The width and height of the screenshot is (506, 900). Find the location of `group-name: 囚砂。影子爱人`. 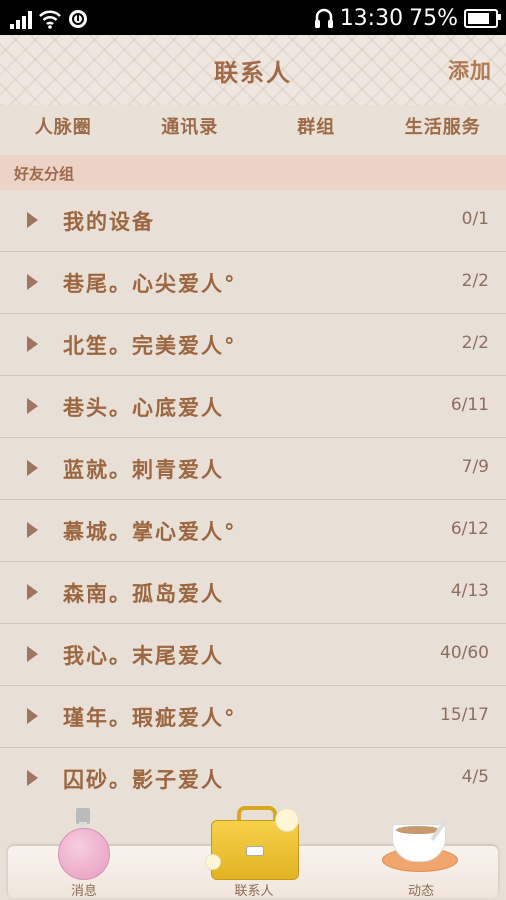

group-name: 囚砂。影子爱人 is located at coordinates (143, 780).